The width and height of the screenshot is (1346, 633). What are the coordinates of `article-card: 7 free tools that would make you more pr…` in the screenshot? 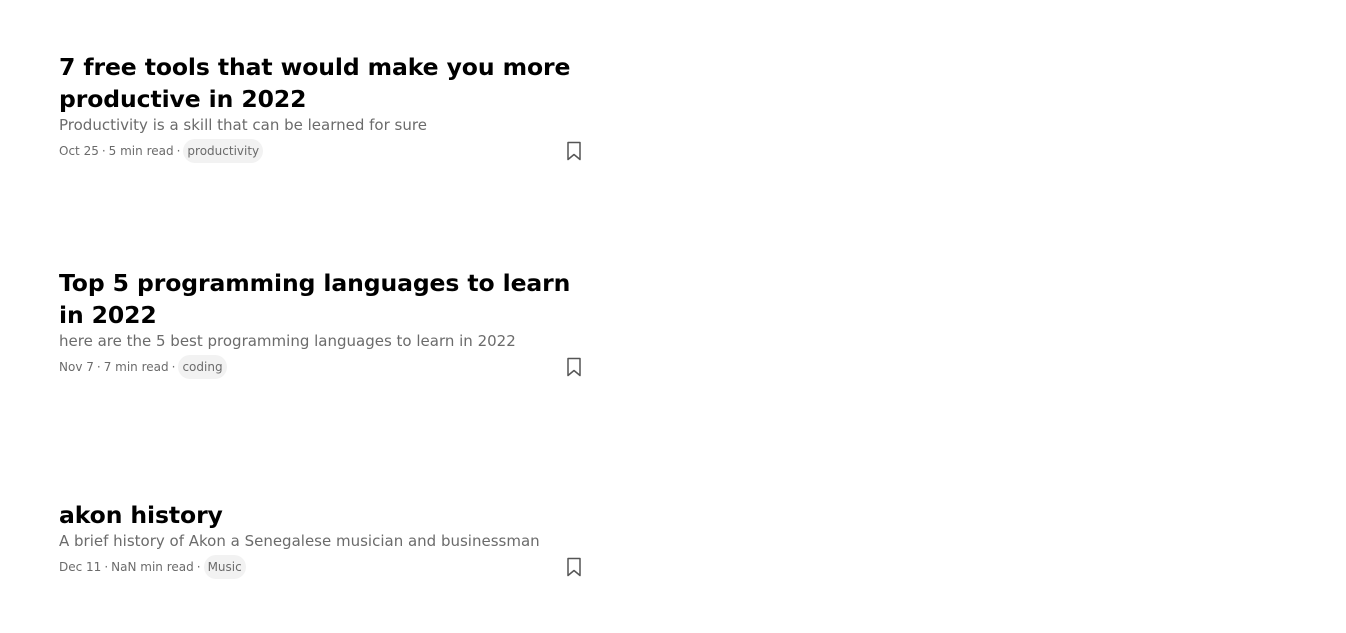 It's located at (324, 107).